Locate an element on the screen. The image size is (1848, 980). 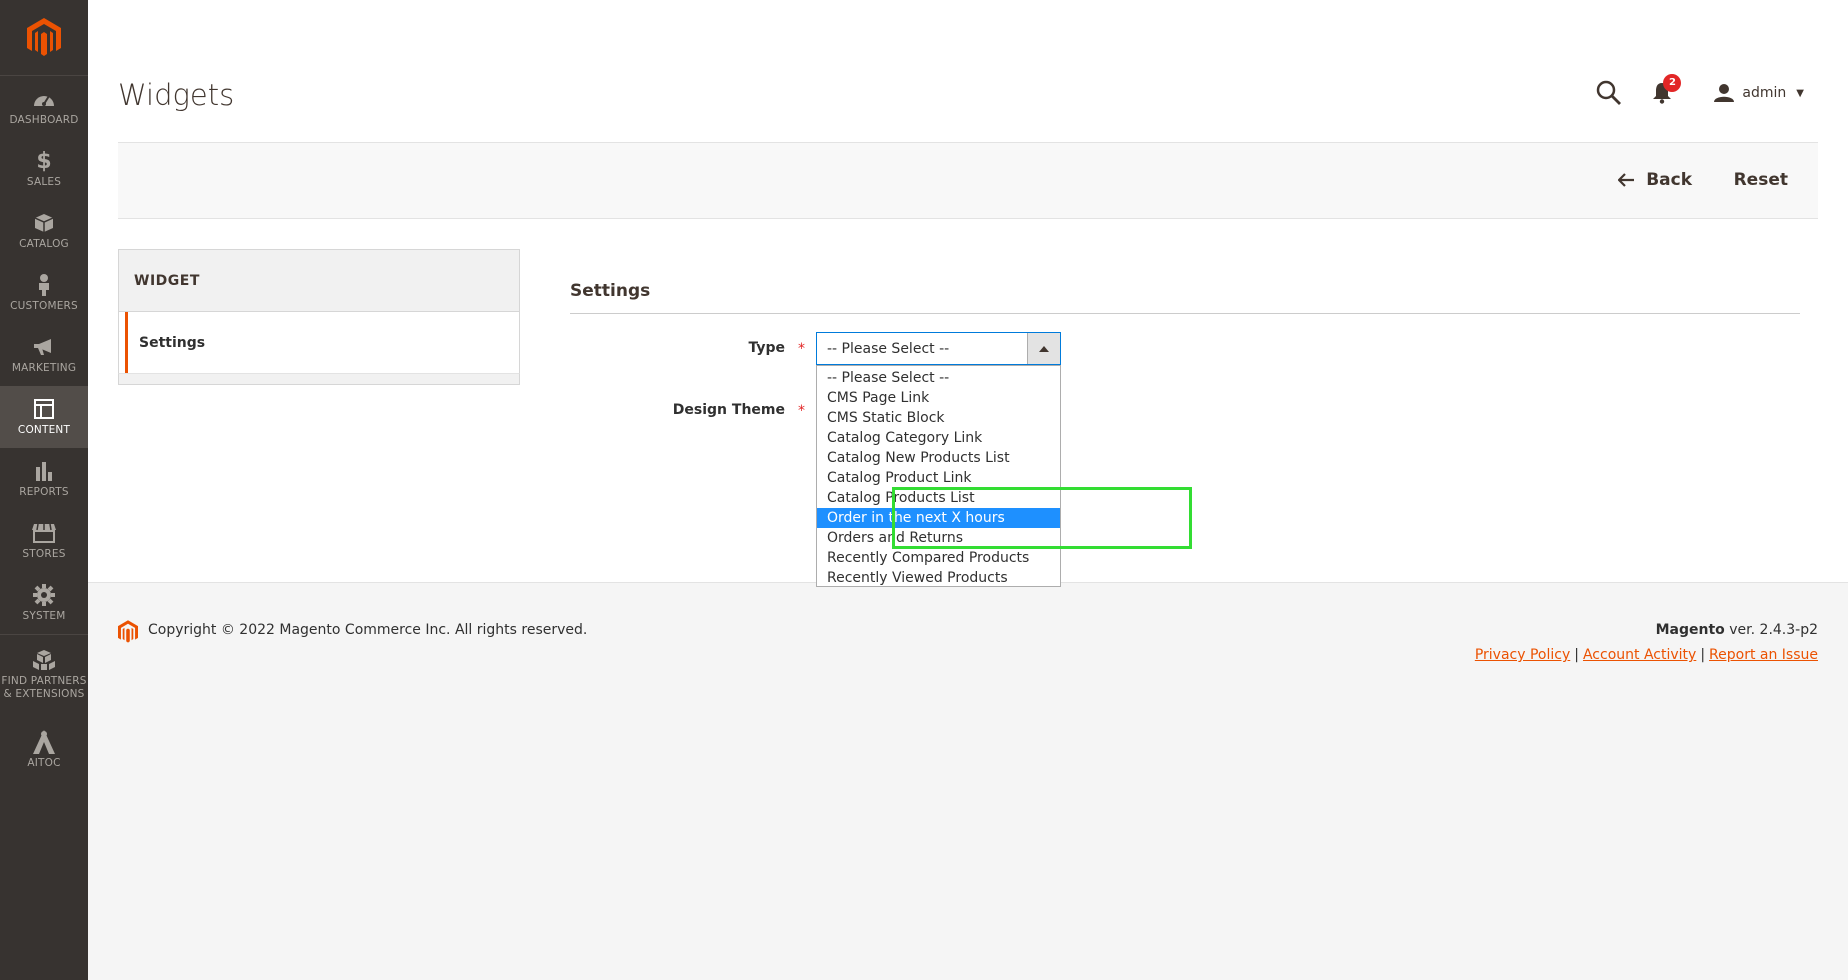
store-icon is located at coordinates (44, 533).